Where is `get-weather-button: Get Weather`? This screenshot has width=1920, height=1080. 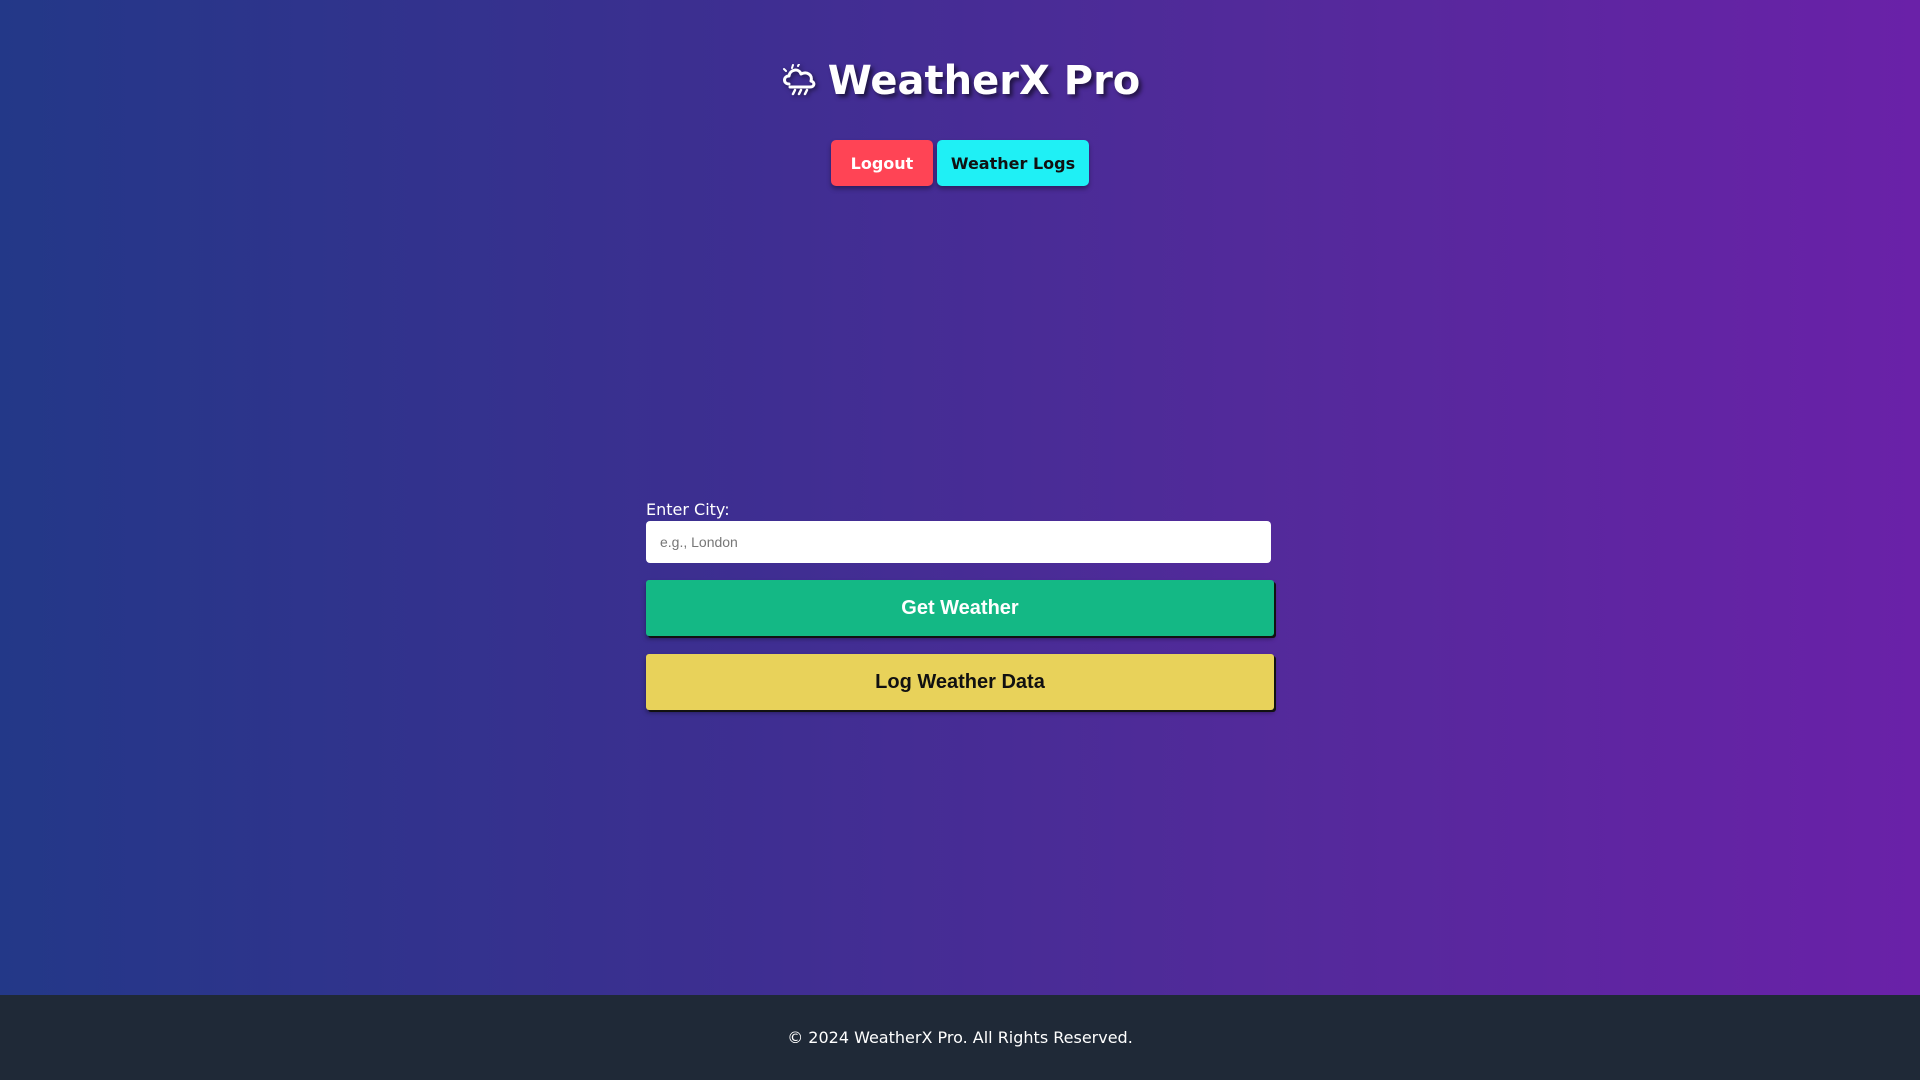 get-weather-button: Get Weather is located at coordinates (960, 608).